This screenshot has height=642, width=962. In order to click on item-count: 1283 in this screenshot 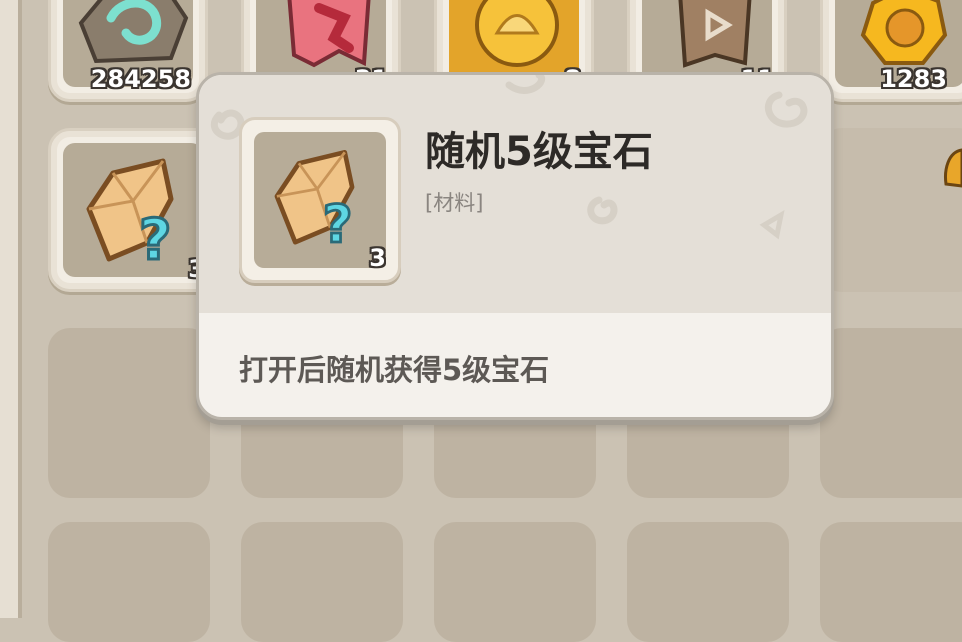, I will do `click(913, 79)`.